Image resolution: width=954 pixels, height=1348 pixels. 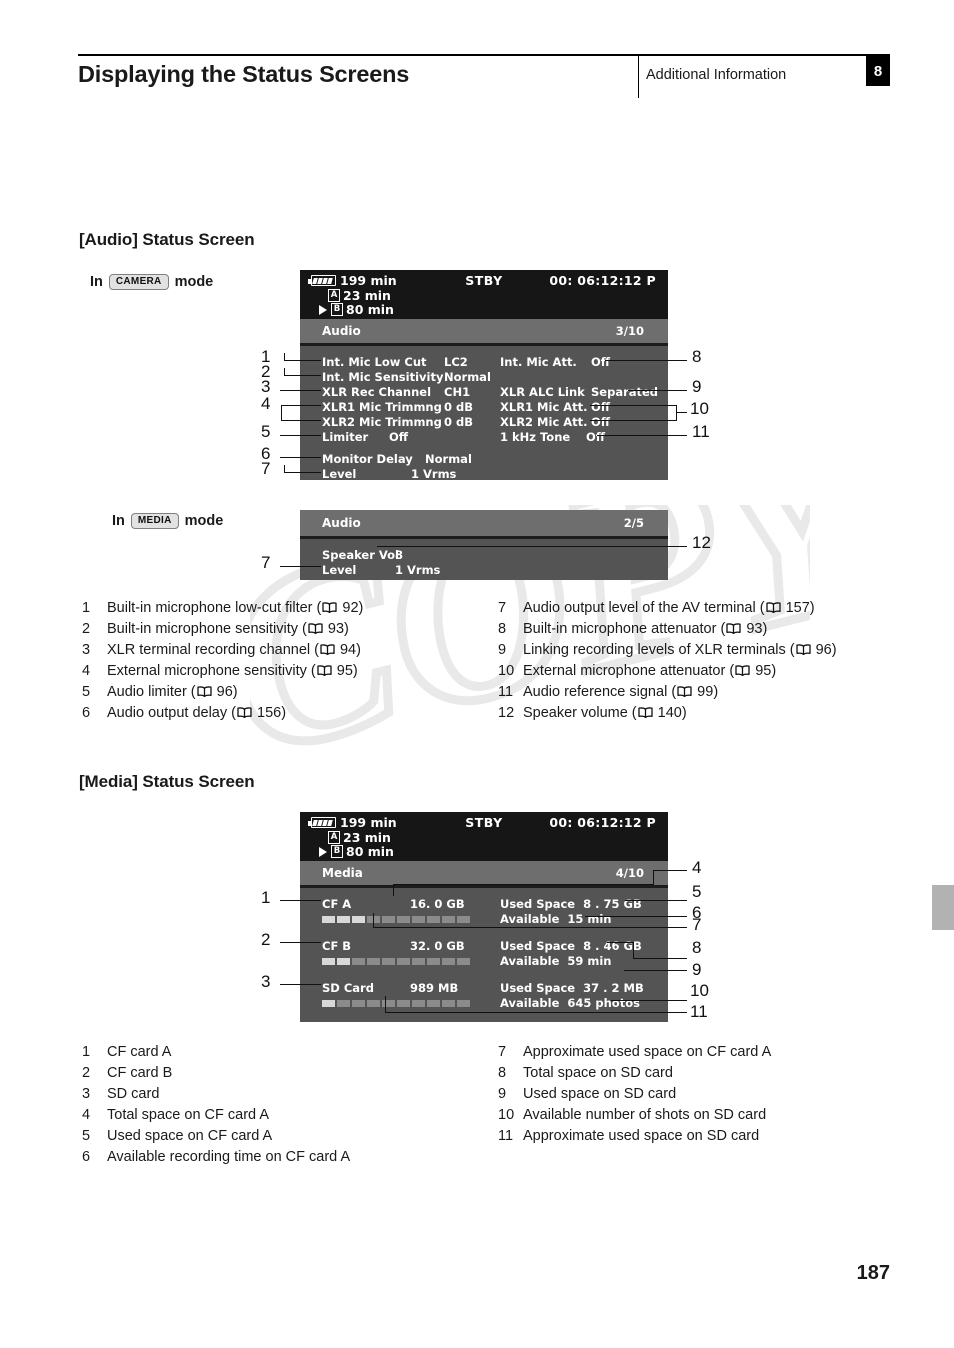 I want to click on list-item-text: External microphone attenuator ( 95), so click(x=650, y=671).